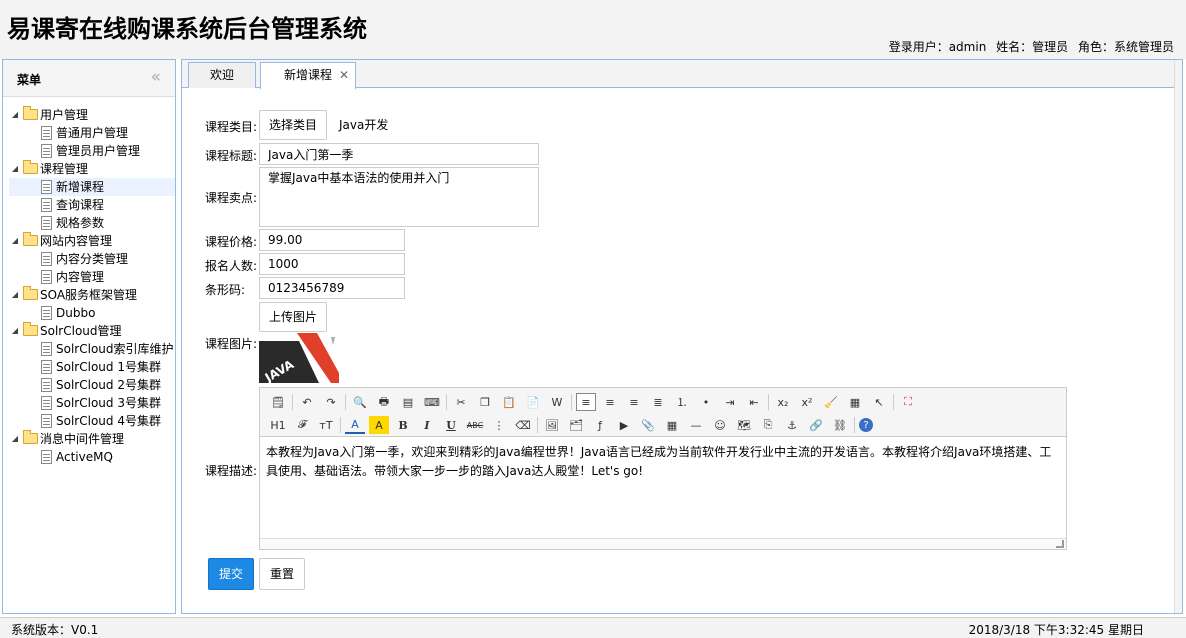  I want to click on tree-group: ◢ SolrCloud管理, so click(92, 331).